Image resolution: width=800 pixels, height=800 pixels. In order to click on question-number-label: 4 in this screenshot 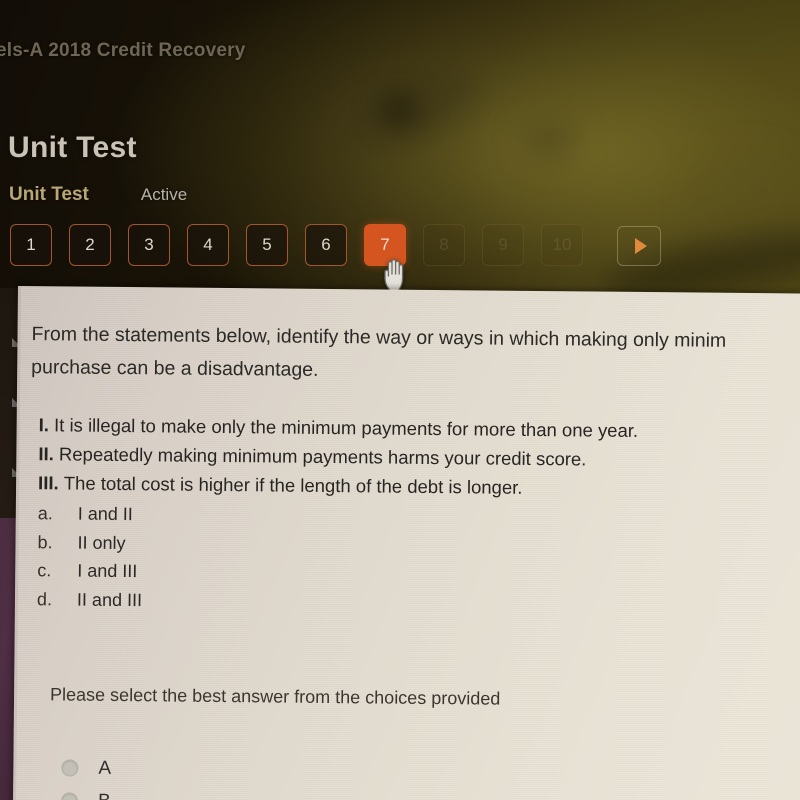, I will do `click(208, 244)`.